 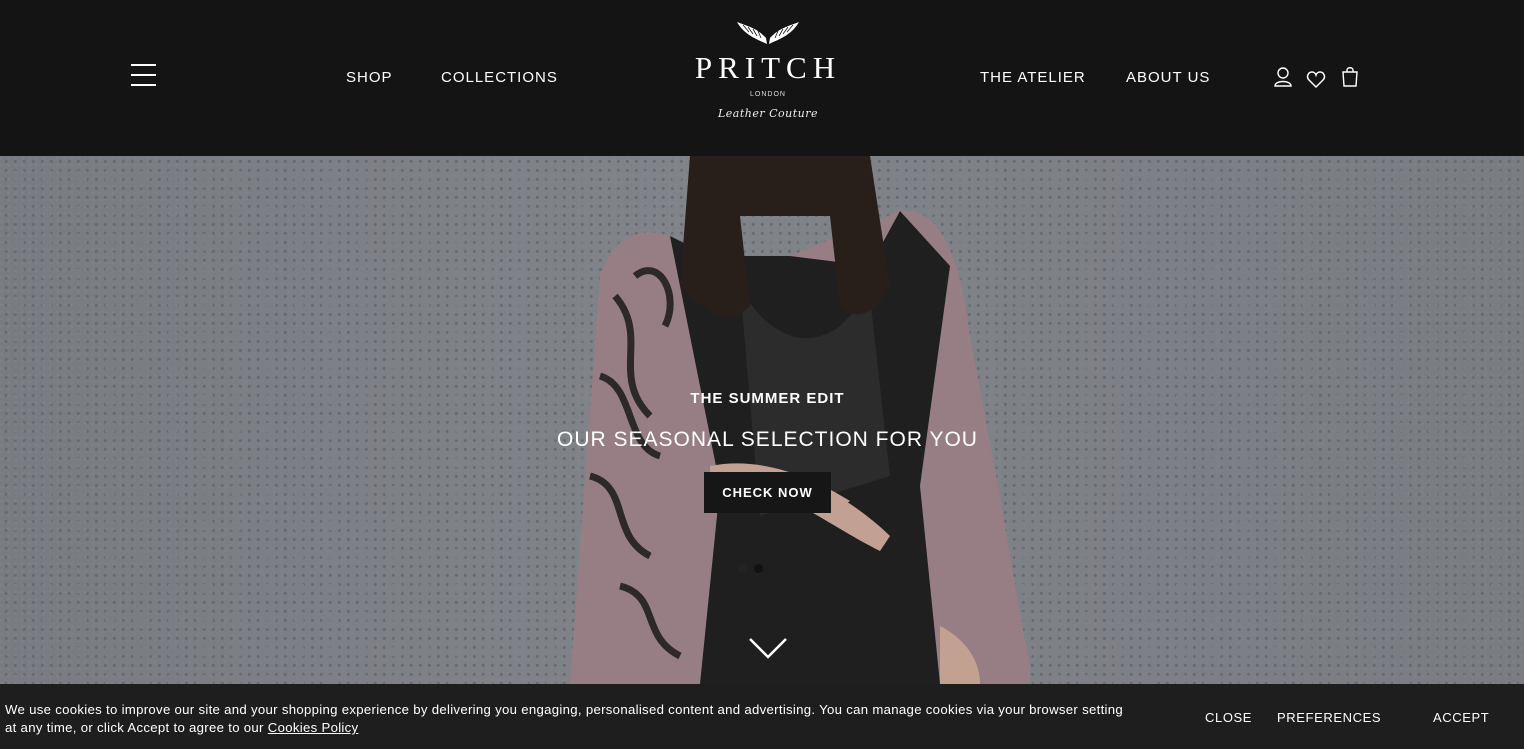 I want to click on nav-collections: COLLECTIONS, so click(x=499, y=77).